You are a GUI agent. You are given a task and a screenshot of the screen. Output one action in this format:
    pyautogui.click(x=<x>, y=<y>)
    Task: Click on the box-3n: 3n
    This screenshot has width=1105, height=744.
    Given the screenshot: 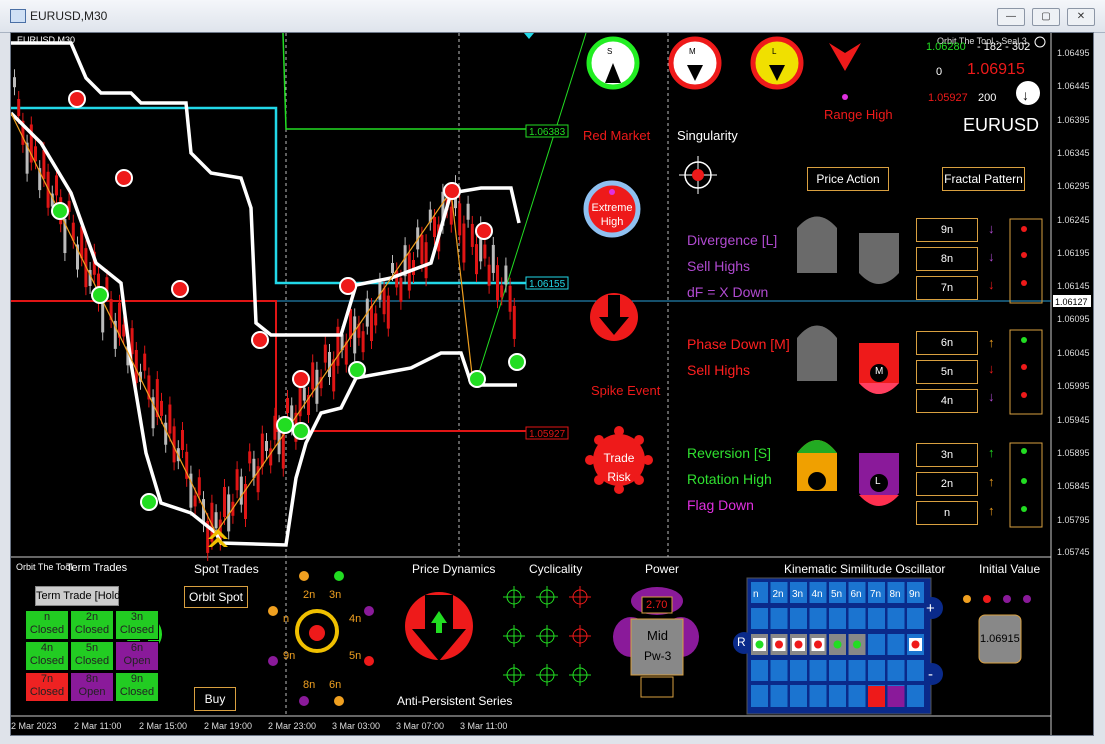 What is the action you would take?
    pyautogui.click(x=947, y=455)
    